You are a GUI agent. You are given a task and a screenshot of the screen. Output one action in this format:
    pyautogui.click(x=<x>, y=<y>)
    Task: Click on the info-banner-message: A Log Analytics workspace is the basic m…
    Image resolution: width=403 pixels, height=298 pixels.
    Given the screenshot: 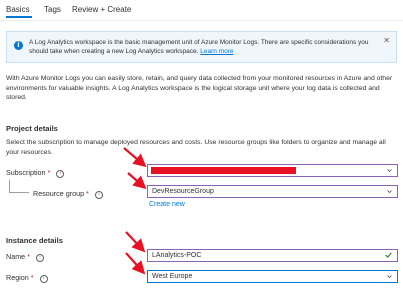 What is the action you would take?
    pyautogui.click(x=199, y=47)
    